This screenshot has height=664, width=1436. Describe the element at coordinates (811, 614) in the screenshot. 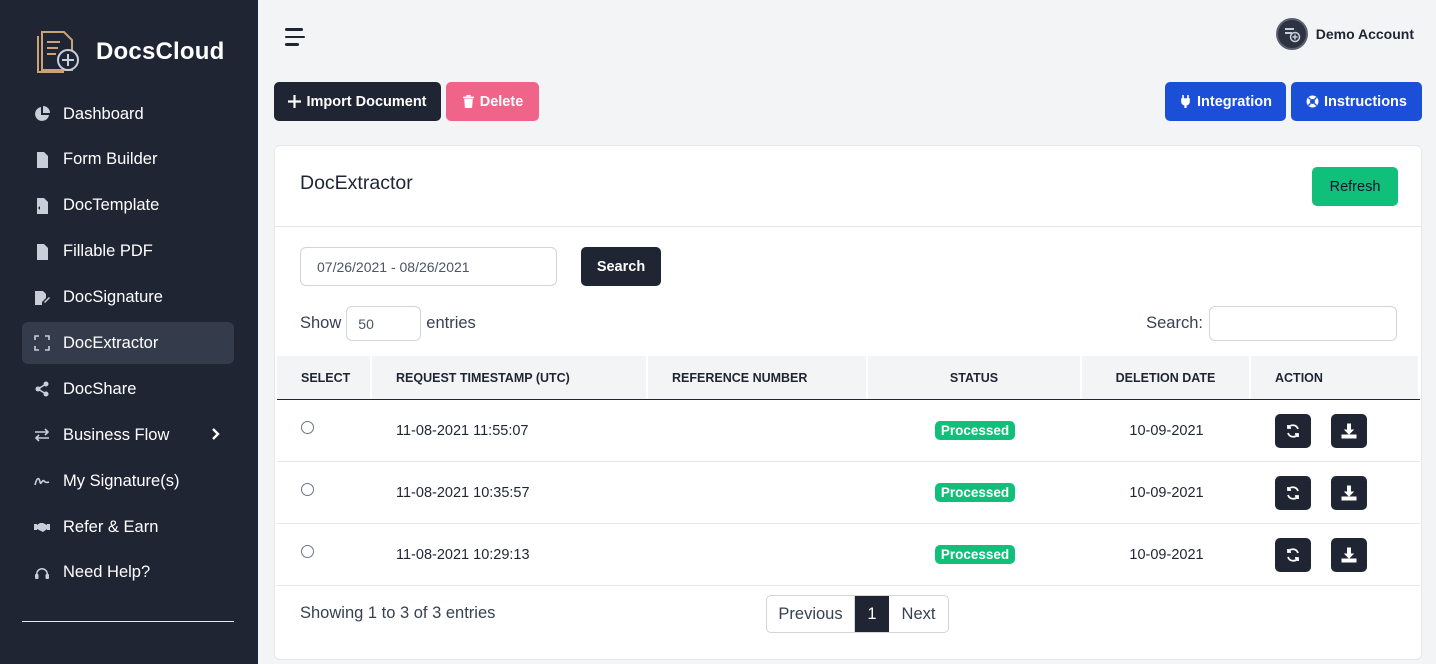

I see `previous-page-button: Previous` at that location.